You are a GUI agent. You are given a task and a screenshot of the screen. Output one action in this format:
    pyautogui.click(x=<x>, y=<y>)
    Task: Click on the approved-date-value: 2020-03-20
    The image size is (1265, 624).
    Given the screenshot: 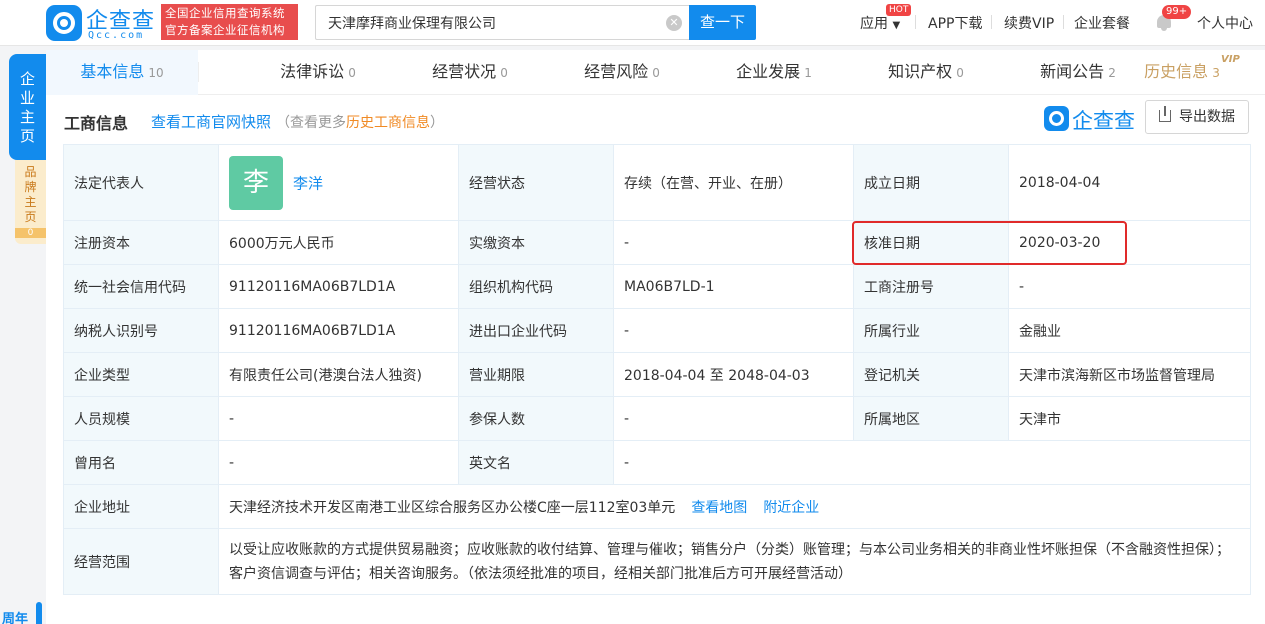 What is the action you would take?
    pyautogui.click(x=1129, y=242)
    